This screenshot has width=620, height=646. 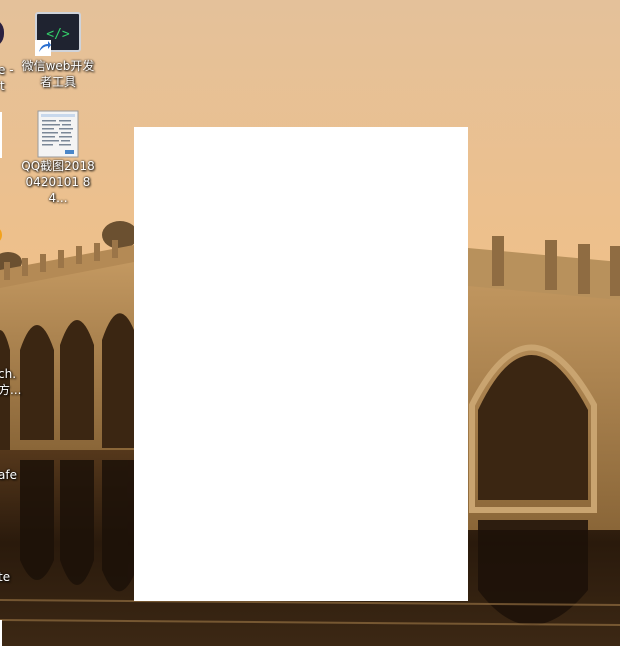 What do you see at coordinates (8, 475) in the screenshot?
I see `edge-icon-label-low1: afe` at bounding box center [8, 475].